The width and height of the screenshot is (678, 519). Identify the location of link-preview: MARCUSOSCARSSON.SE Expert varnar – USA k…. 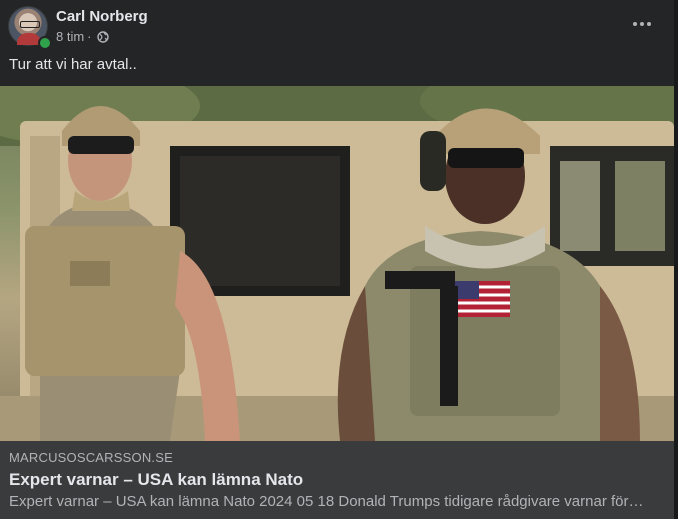
(337, 480).